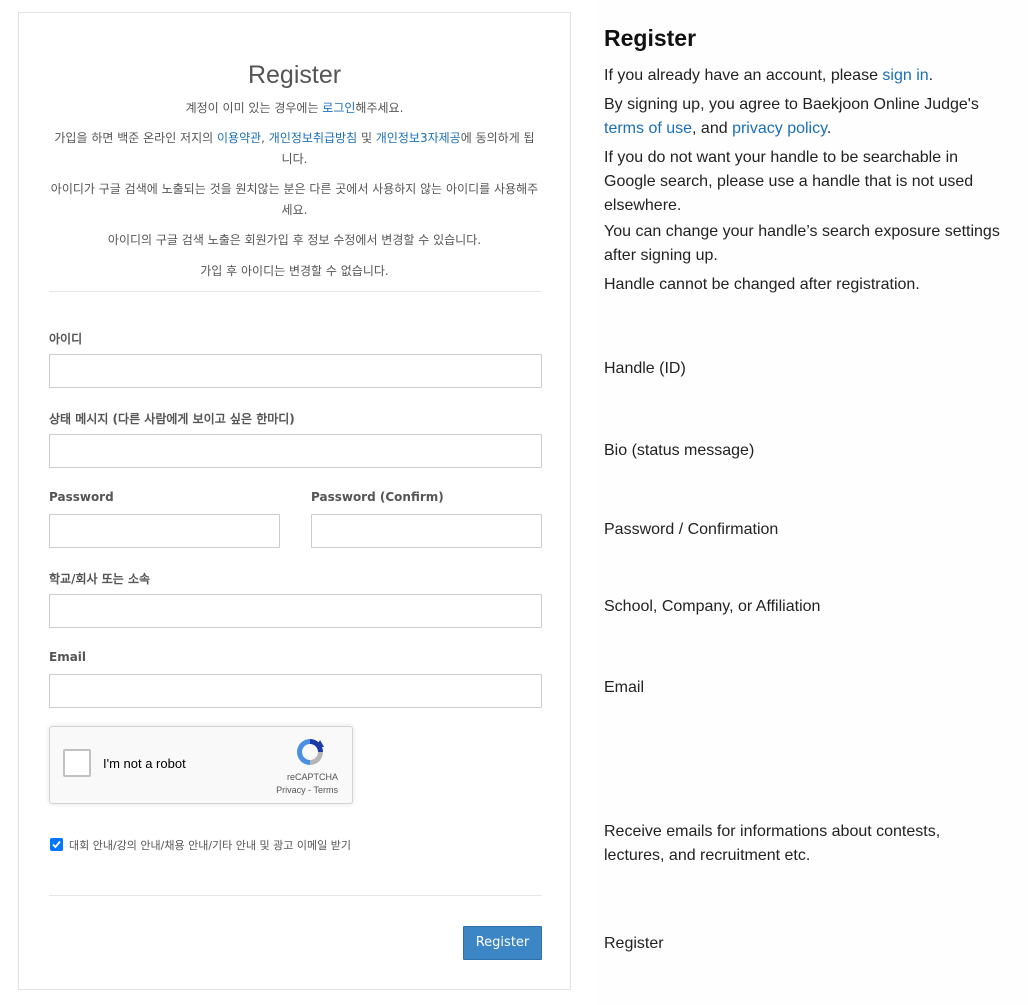 The image size is (1028, 1005). What do you see at coordinates (295, 451) in the screenshot?
I see `bio-input` at bounding box center [295, 451].